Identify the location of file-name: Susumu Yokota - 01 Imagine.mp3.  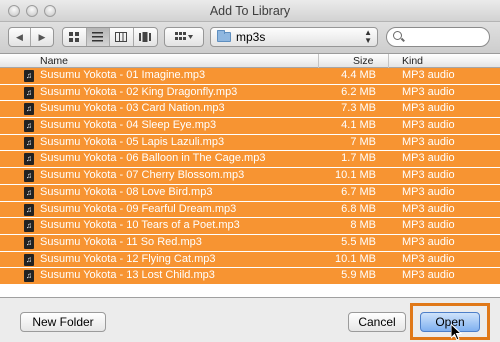
(123, 75).